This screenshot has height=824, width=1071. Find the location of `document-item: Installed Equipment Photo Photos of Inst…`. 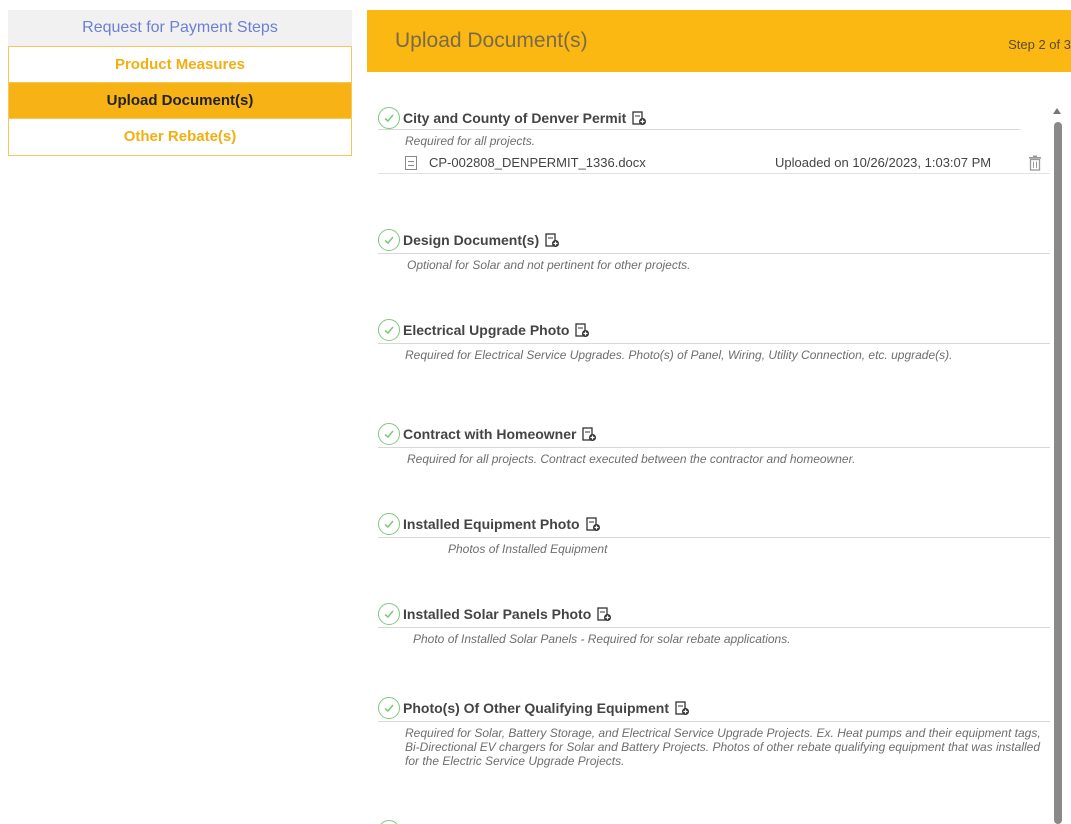

document-item: Installed Equipment Photo Photos of Inst… is located at coordinates (714, 535).